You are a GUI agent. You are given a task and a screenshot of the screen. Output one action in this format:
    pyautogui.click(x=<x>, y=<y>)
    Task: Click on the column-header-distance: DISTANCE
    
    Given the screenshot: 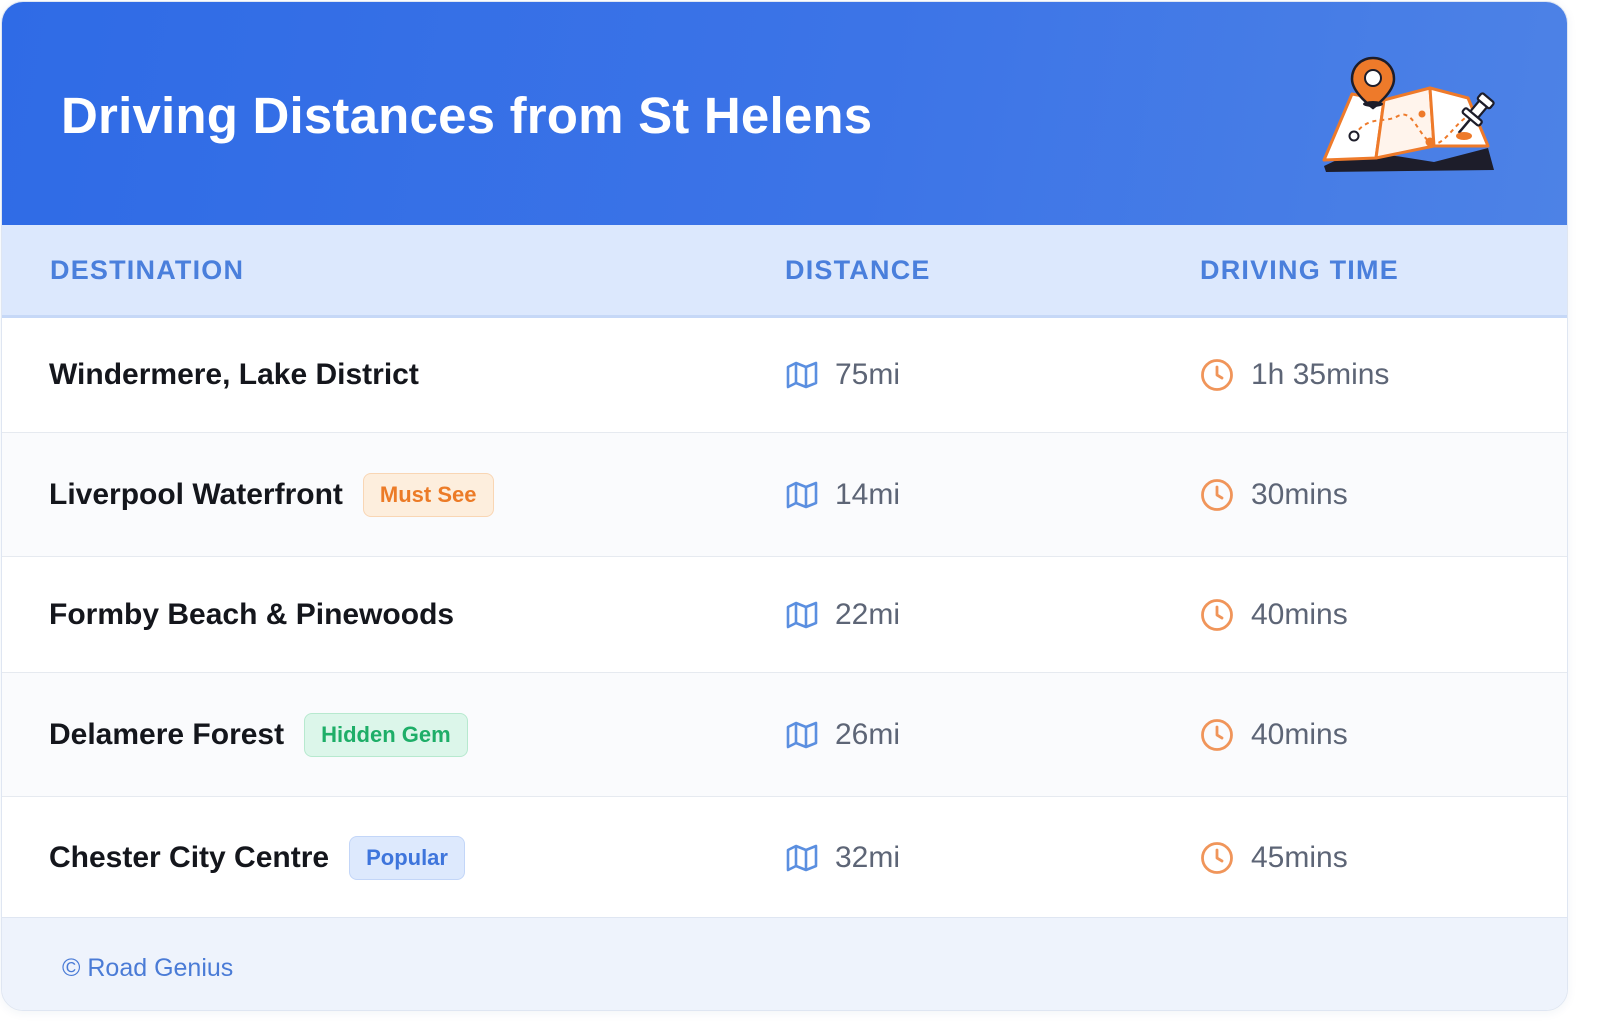 What is the action you would take?
    pyautogui.click(x=858, y=270)
    